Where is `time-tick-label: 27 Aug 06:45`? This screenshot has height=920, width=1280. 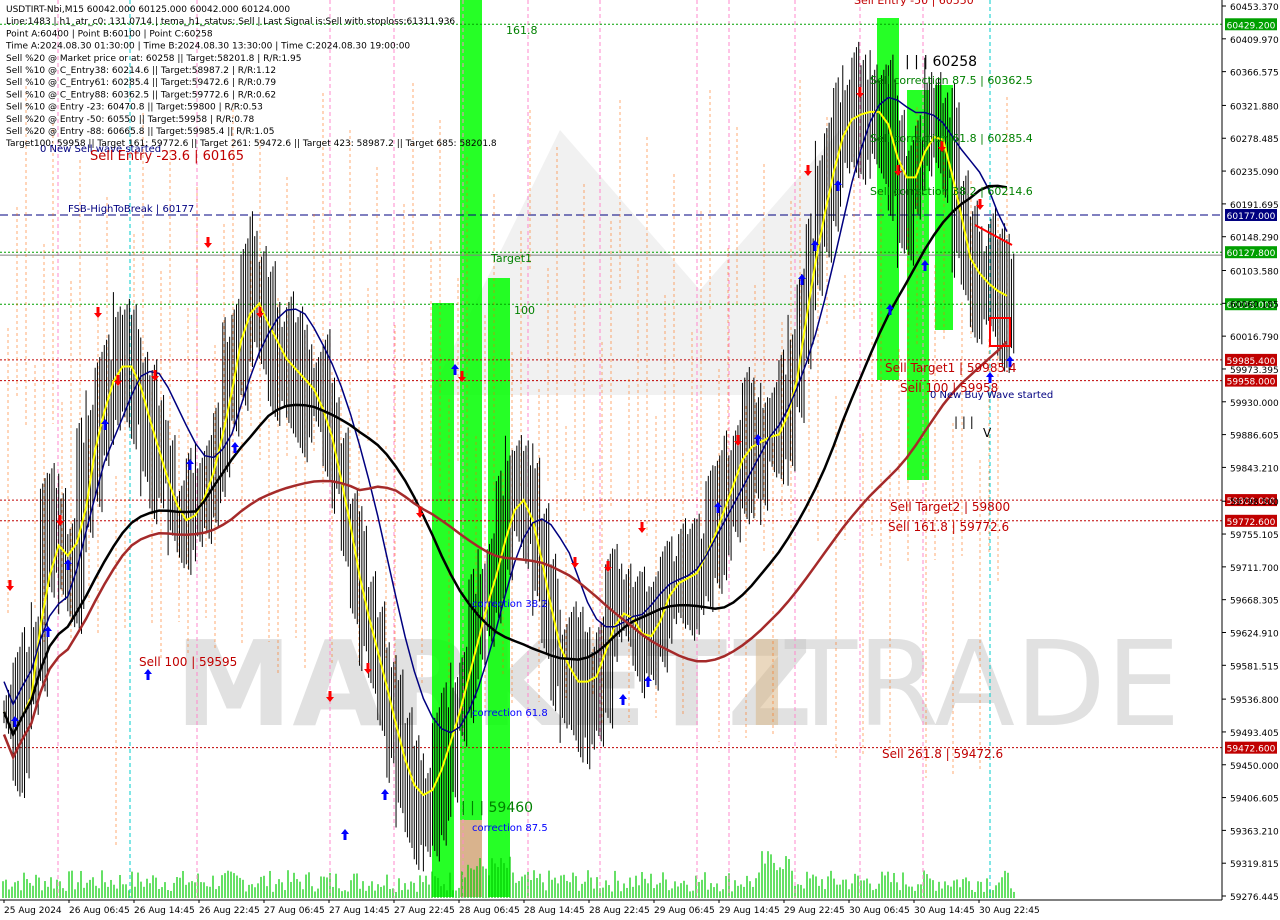 time-tick-label: 27 Aug 06:45 is located at coordinates (294, 911).